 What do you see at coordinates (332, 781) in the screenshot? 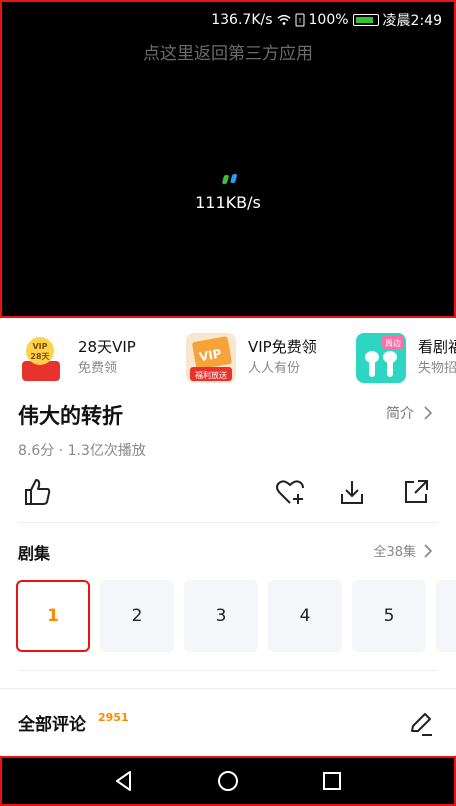
I see `recents-icon` at bounding box center [332, 781].